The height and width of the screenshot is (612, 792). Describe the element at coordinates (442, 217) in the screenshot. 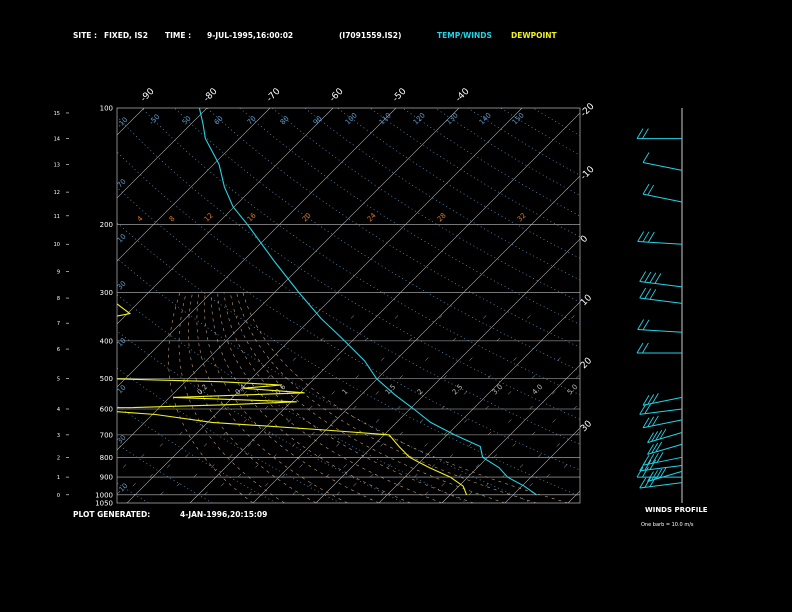

I see `mixing-ratio-label: 28` at that location.